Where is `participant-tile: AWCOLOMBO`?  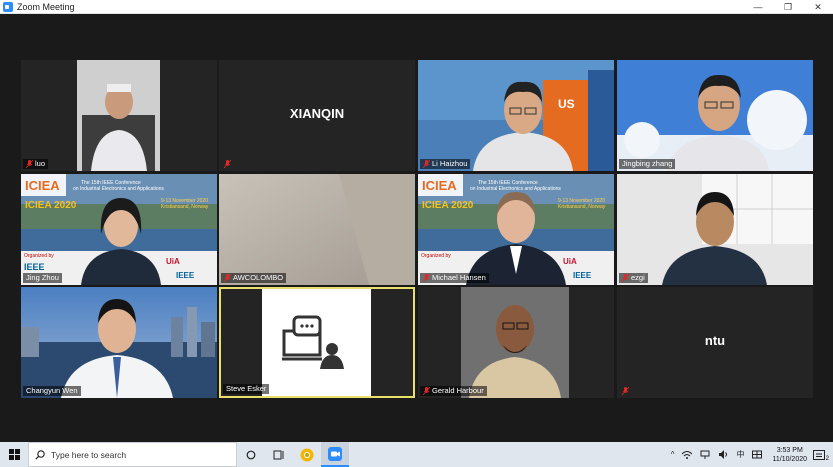 participant-tile: AWCOLOMBO is located at coordinates (317, 229).